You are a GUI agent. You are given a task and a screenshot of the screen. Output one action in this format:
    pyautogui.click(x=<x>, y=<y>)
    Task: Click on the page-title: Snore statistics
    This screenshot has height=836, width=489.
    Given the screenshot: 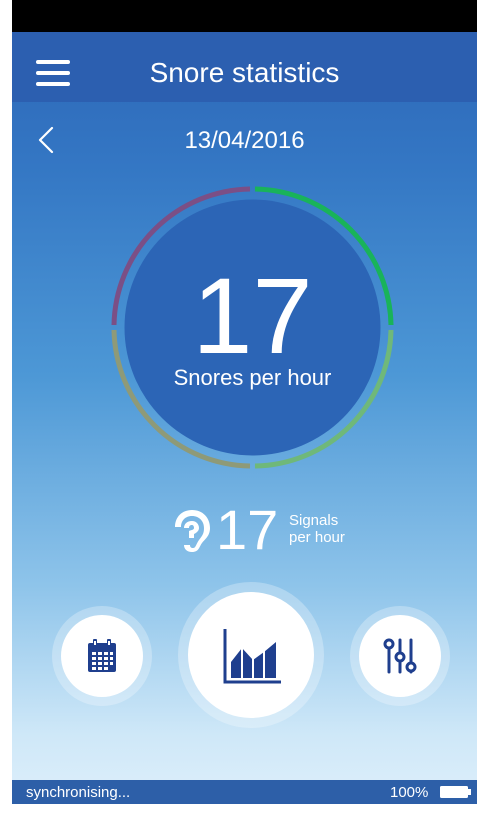 What is the action you would take?
    pyautogui.click(x=244, y=72)
    